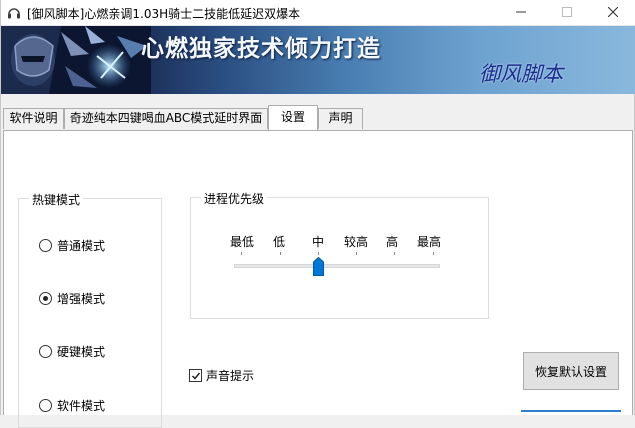 This screenshot has height=428, width=635. I want to click on radio-button-selected, so click(45, 298).